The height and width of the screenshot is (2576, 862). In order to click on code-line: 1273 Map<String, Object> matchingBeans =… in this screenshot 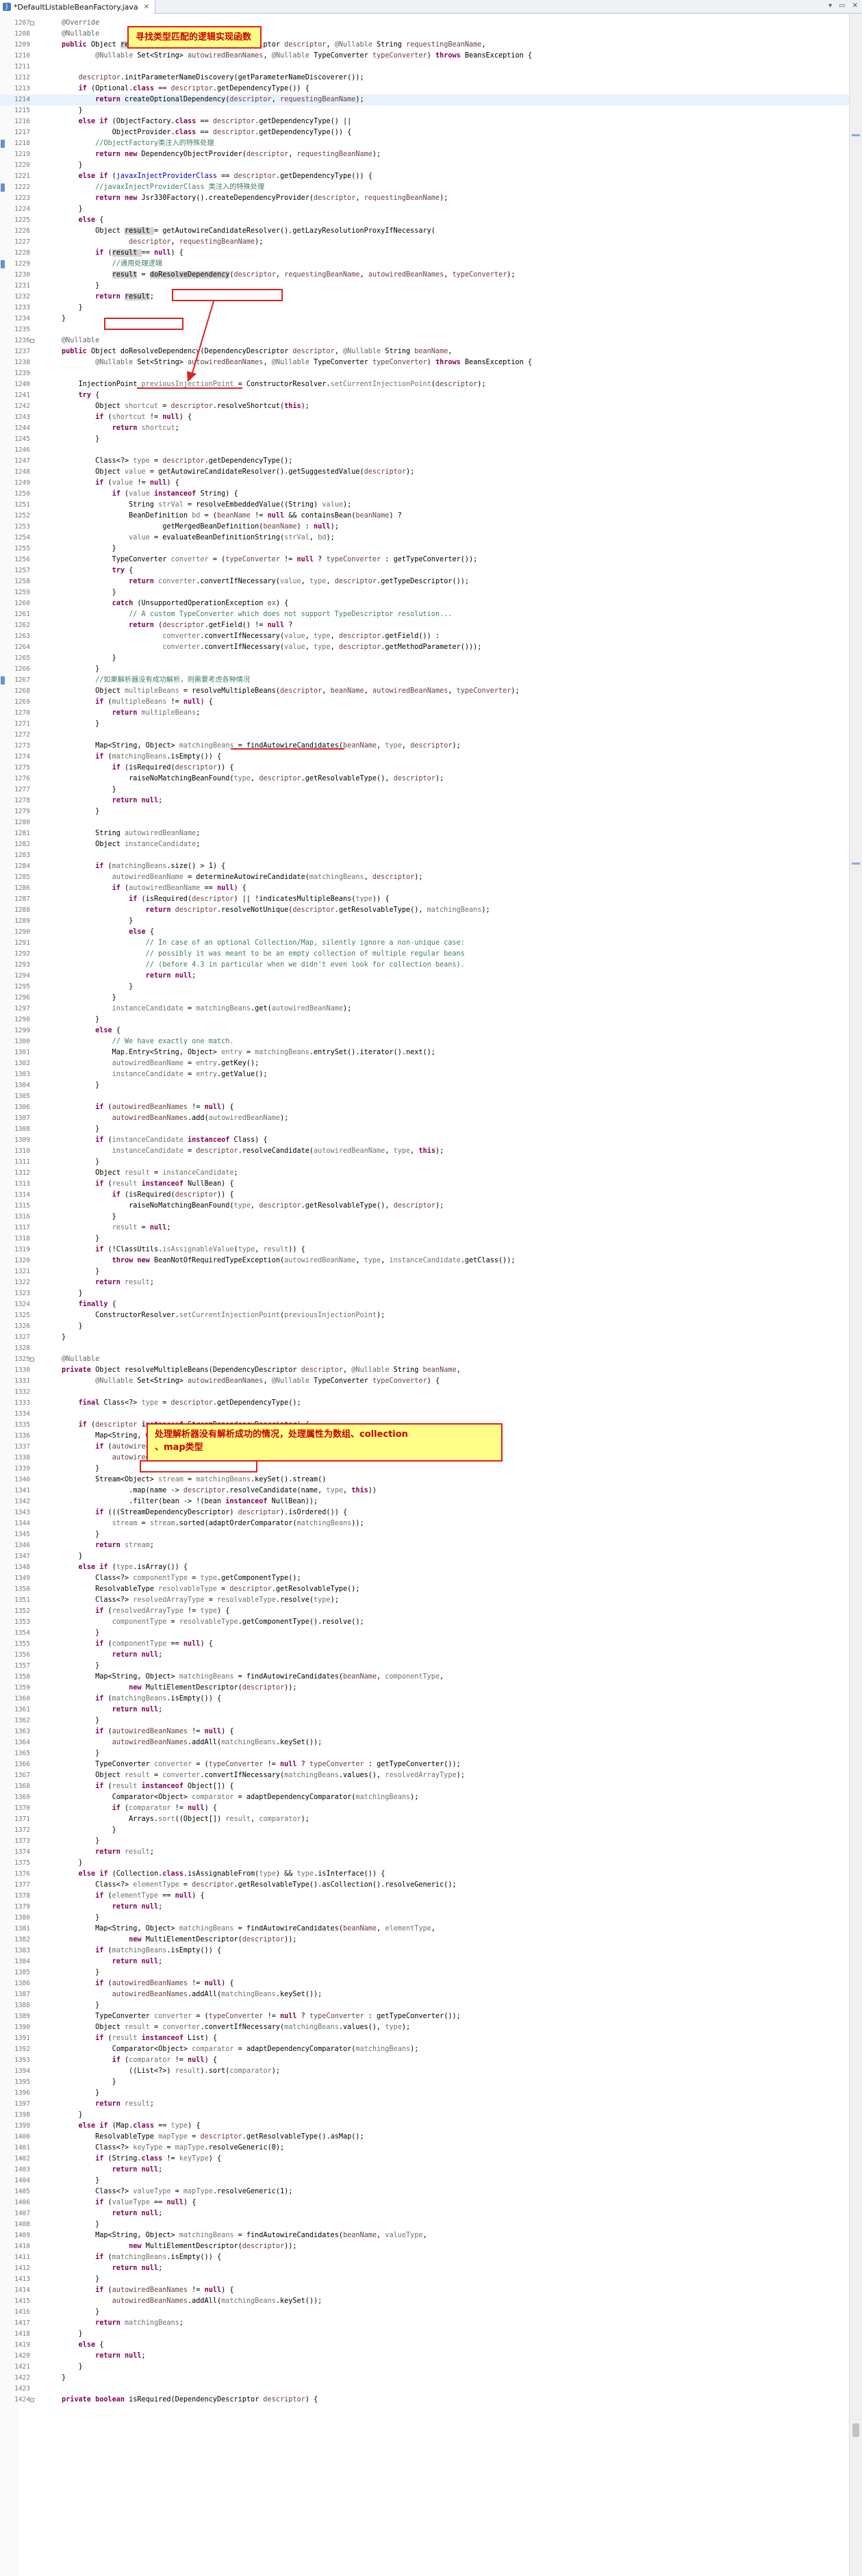, I will do `click(425, 747)`.